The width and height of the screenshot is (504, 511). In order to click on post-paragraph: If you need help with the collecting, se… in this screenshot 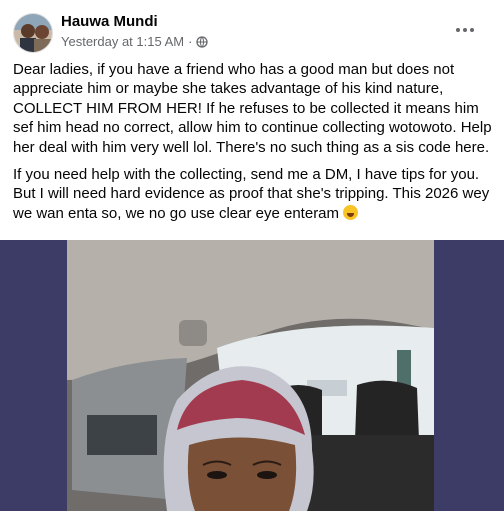, I will do `click(251, 194)`.